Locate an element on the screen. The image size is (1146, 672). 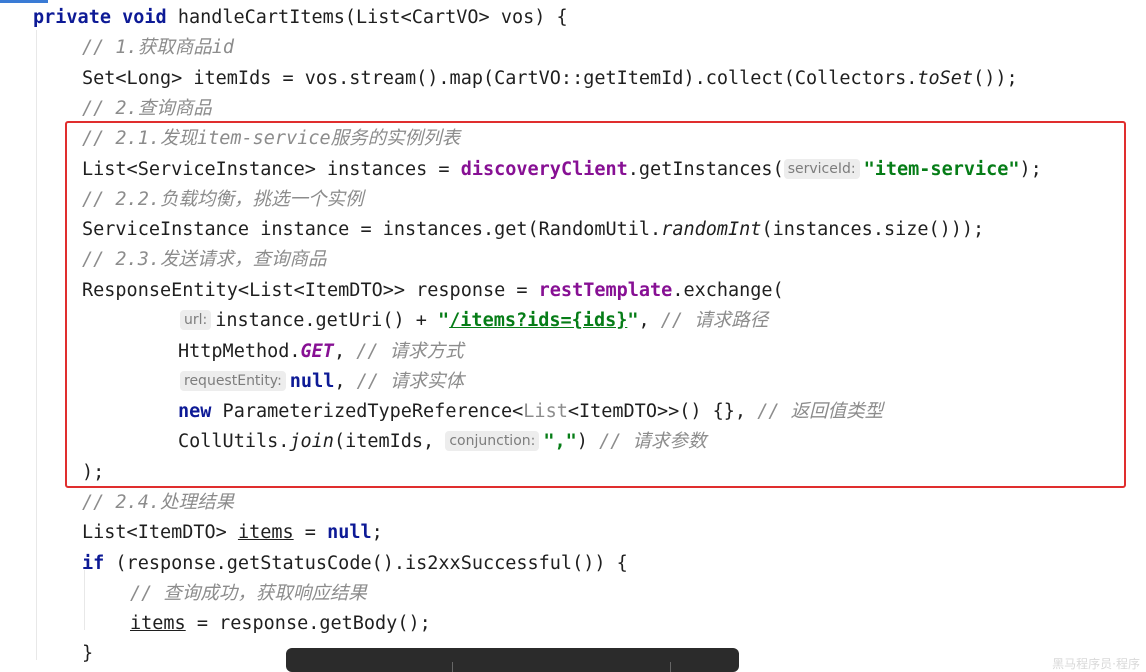
code-comment: // 1.获取商品id is located at coordinates (158, 48).